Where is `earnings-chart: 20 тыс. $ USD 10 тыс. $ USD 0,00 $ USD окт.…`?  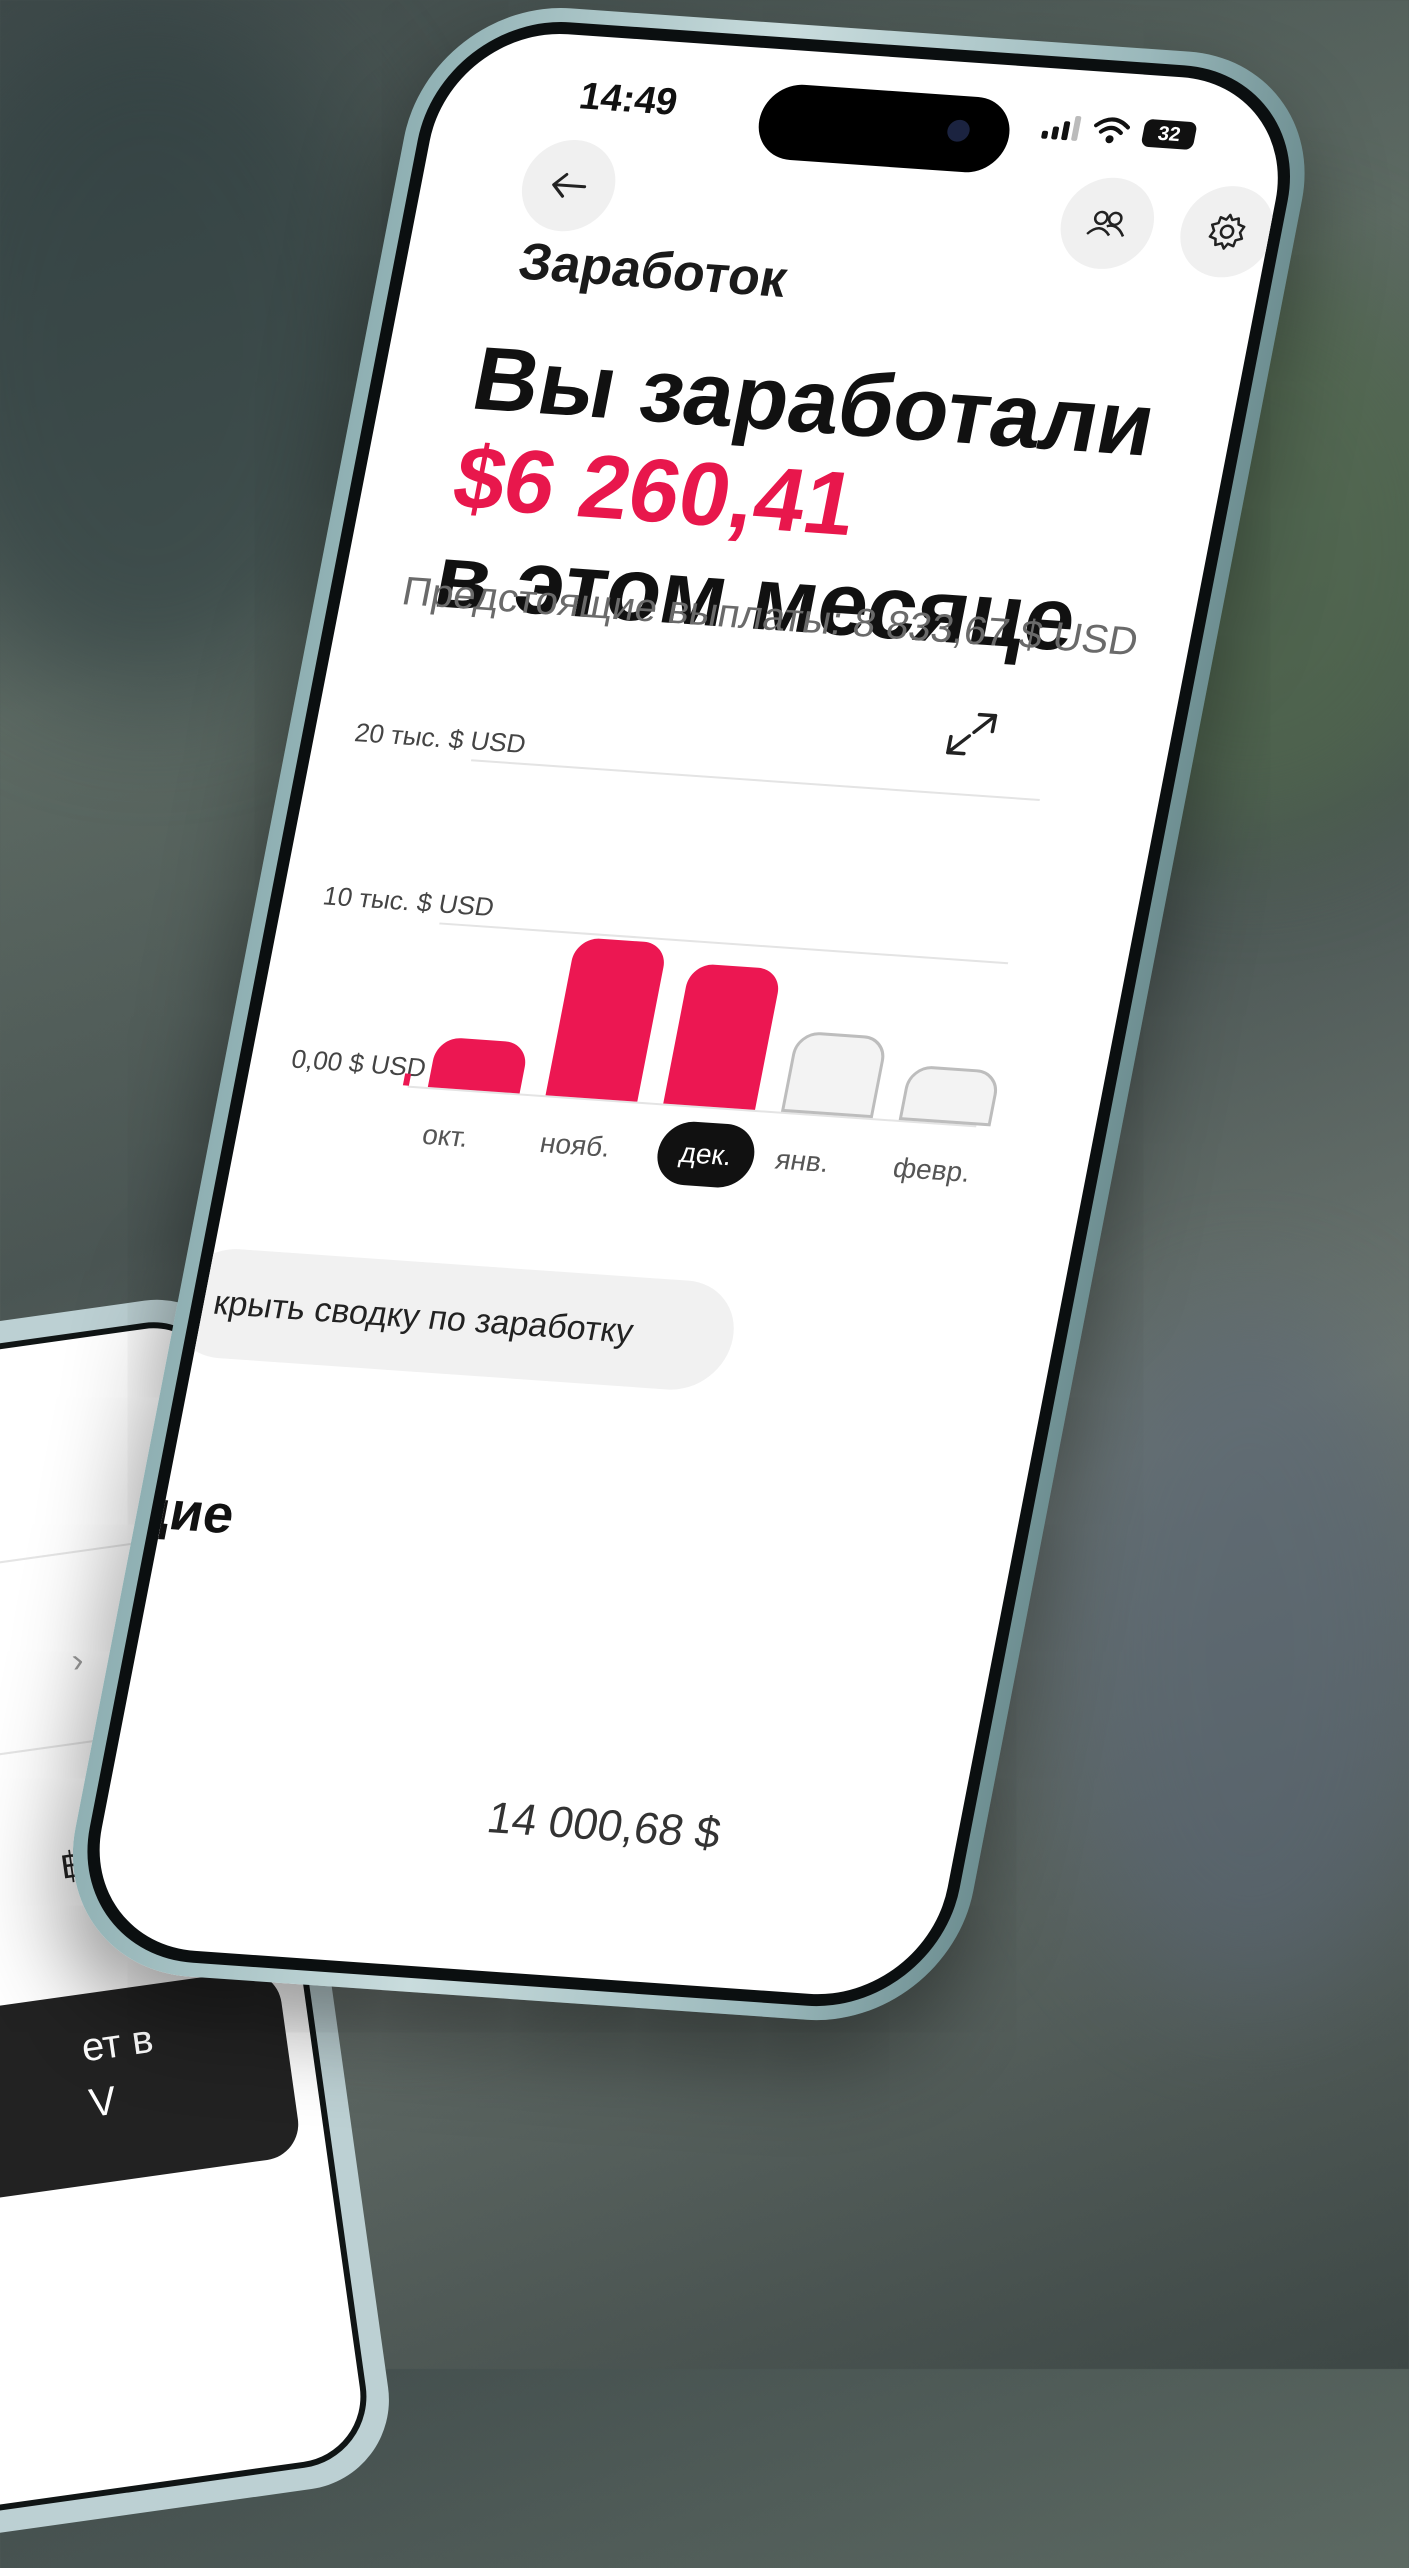
earnings-chart: 20 тыс. $ USD 10 тыс. $ USD 0,00 $ USD окт.… is located at coordinates (650, 982).